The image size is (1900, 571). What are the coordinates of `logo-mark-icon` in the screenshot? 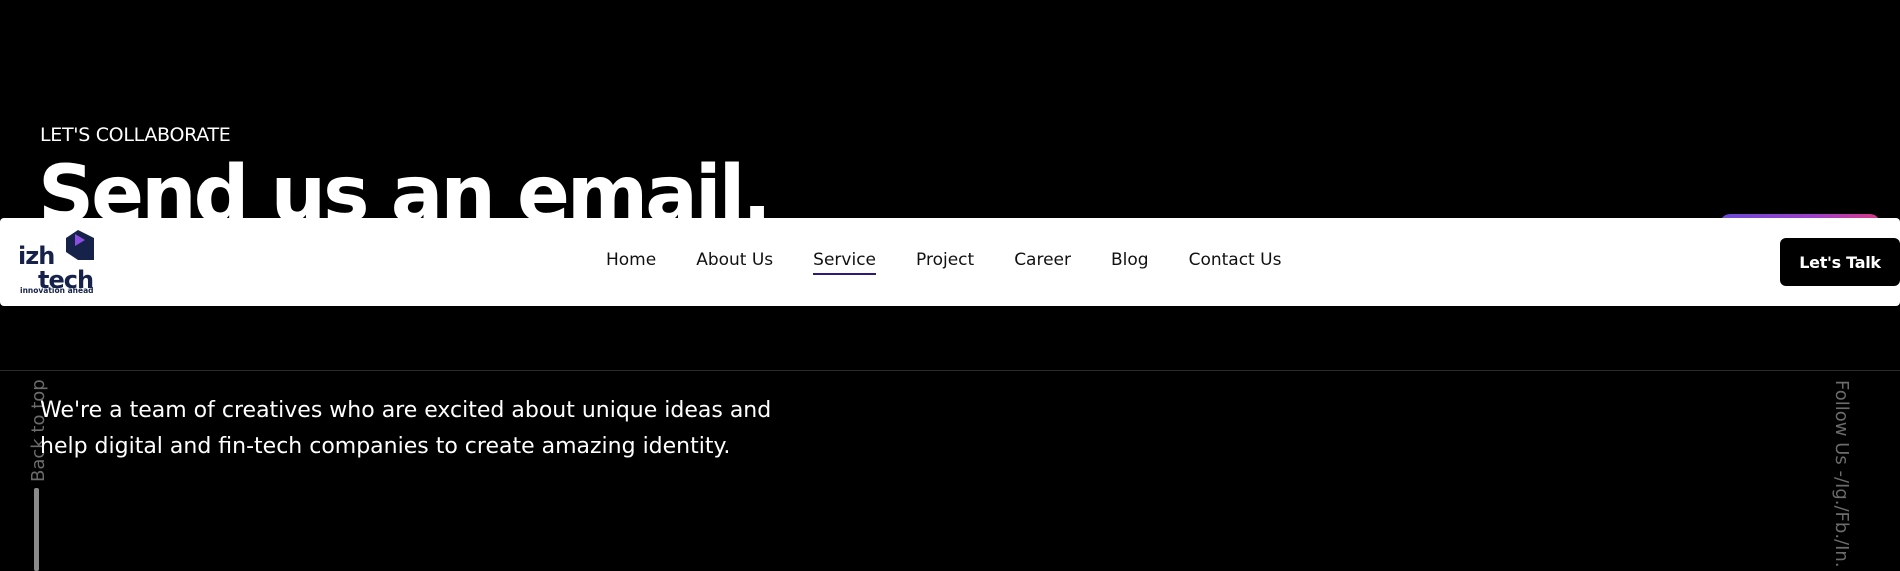 It's located at (80, 245).